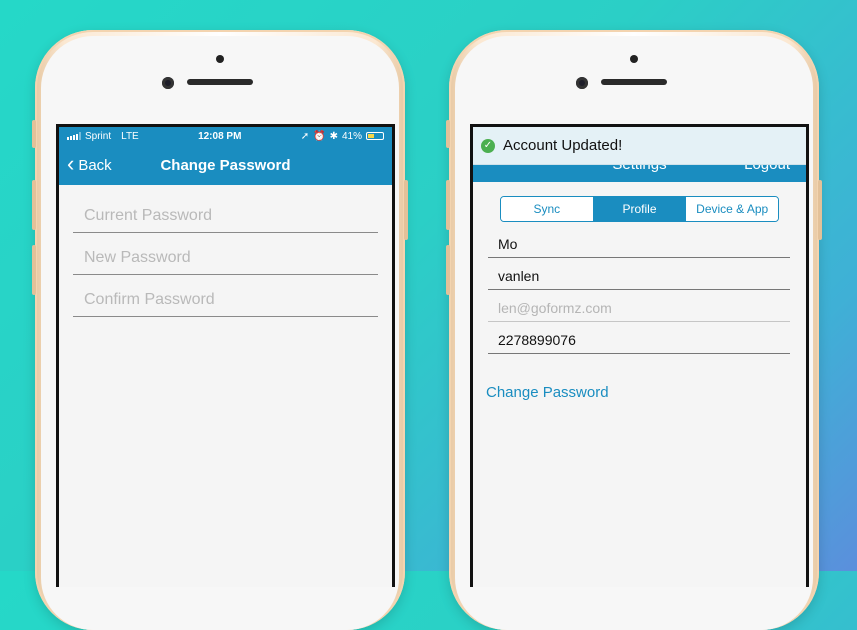 The image size is (857, 630). I want to click on back-button: ‹ Back, so click(89, 163).